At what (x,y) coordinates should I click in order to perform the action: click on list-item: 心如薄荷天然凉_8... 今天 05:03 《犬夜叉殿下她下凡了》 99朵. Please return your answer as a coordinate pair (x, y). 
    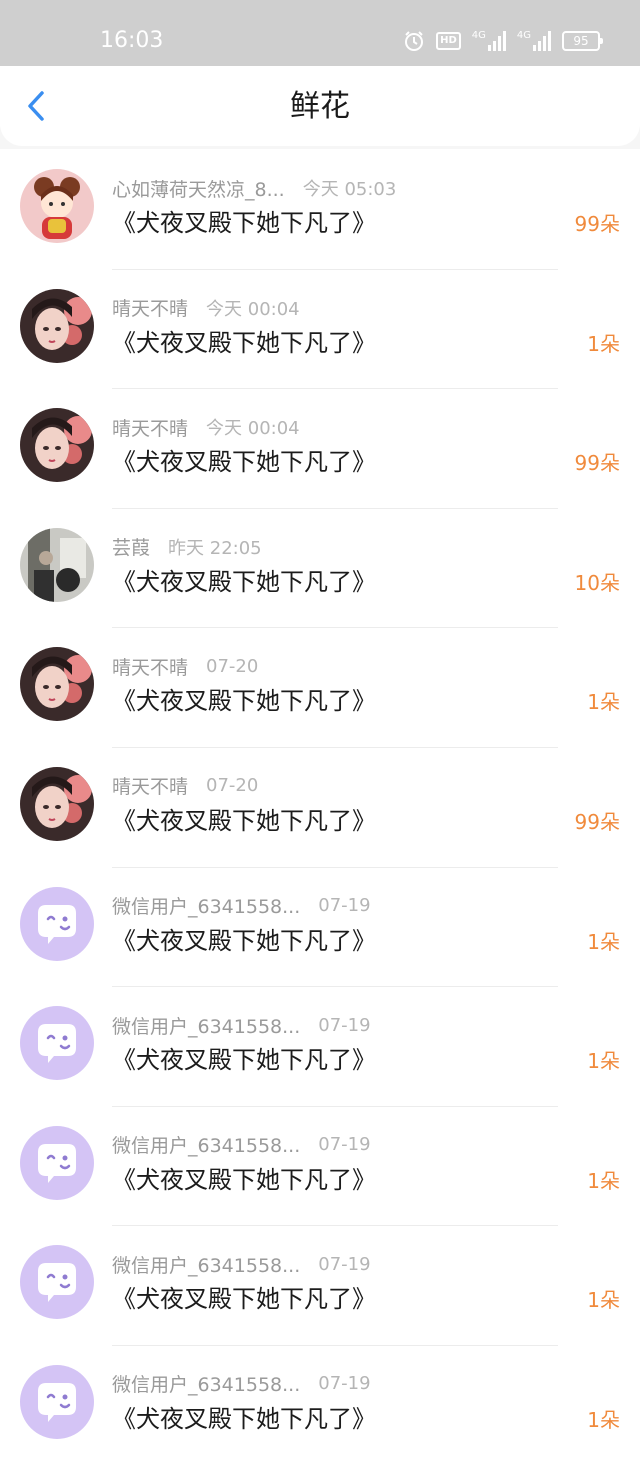
    Looking at the image, I should click on (320, 209).